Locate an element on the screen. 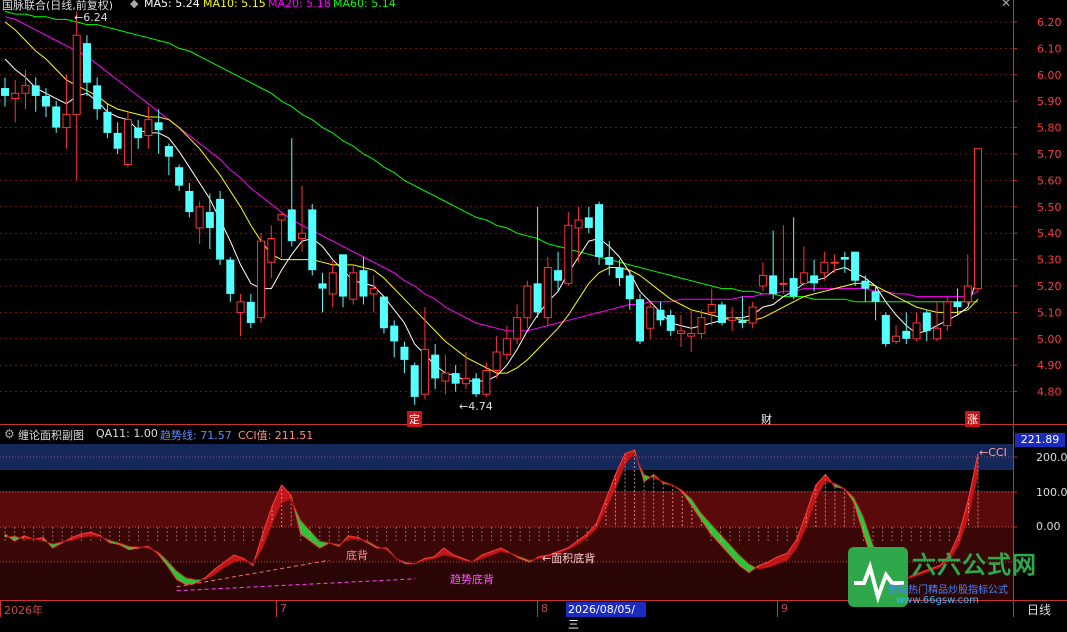 The width and height of the screenshot is (1067, 632). bottom-divergence-label: 底背 is located at coordinates (357, 555).